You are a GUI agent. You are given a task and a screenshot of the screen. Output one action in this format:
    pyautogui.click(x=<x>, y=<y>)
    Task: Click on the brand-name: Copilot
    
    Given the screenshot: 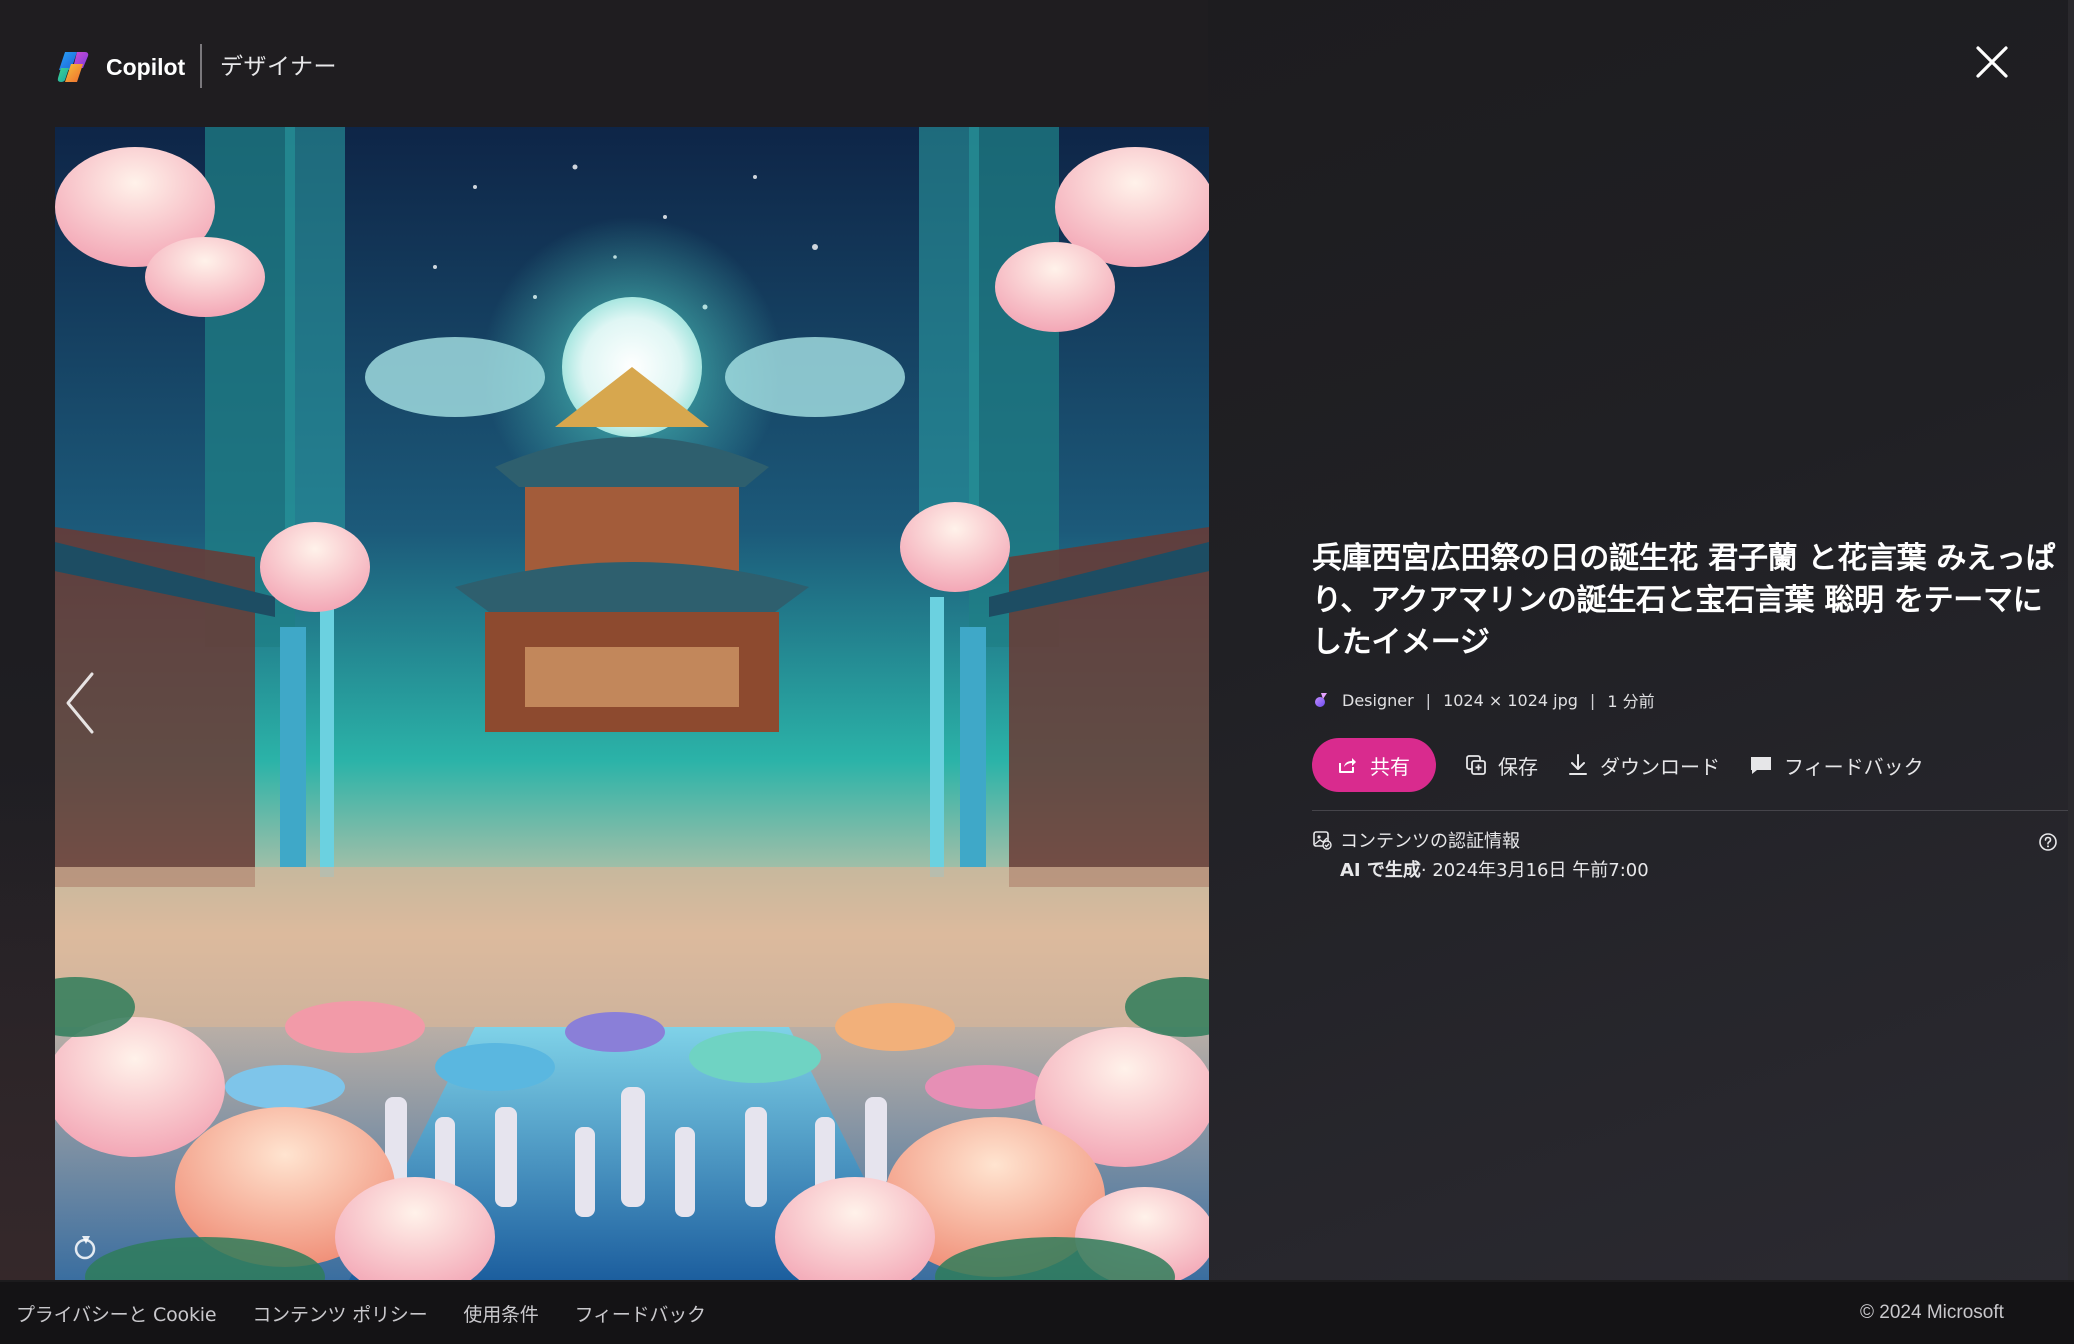 What is the action you would take?
    pyautogui.click(x=146, y=67)
    